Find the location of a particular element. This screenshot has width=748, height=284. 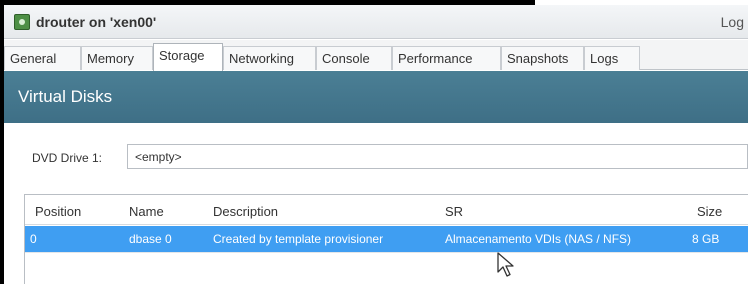

column-header-sr: SR is located at coordinates (454, 211).